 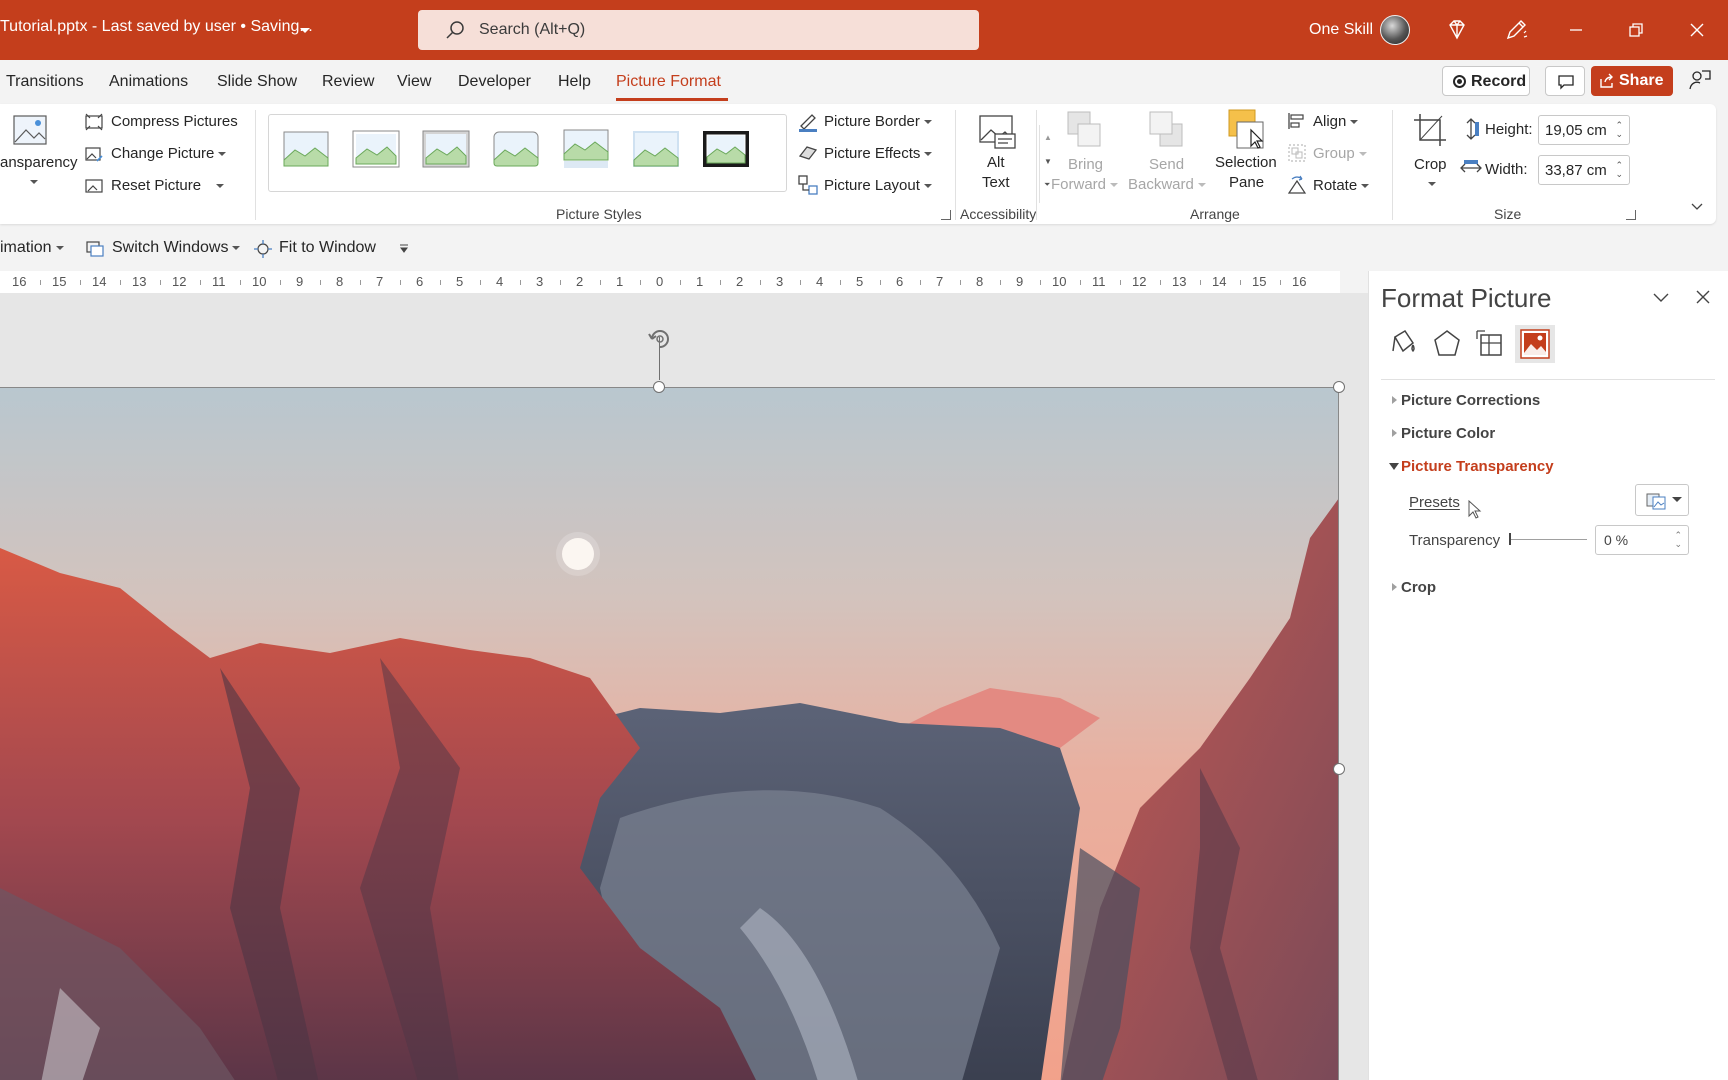 I want to click on expand-crop-icon, so click(x=1394, y=587).